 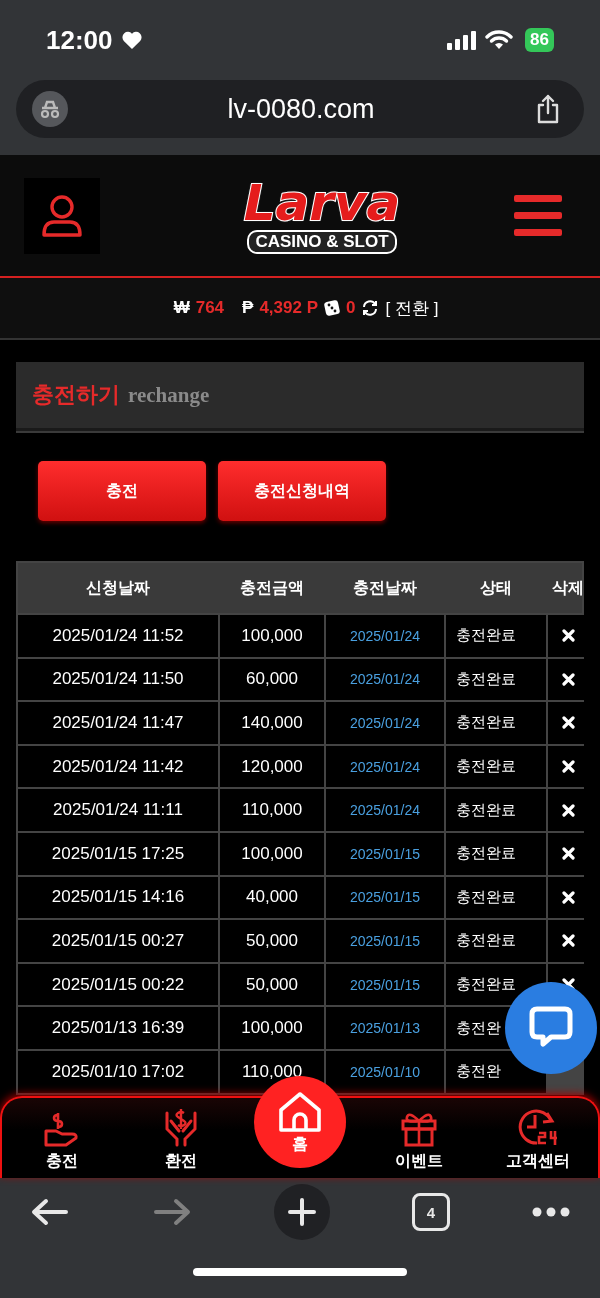 I want to click on tab-count-button: 4, so click(x=431, y=1212).